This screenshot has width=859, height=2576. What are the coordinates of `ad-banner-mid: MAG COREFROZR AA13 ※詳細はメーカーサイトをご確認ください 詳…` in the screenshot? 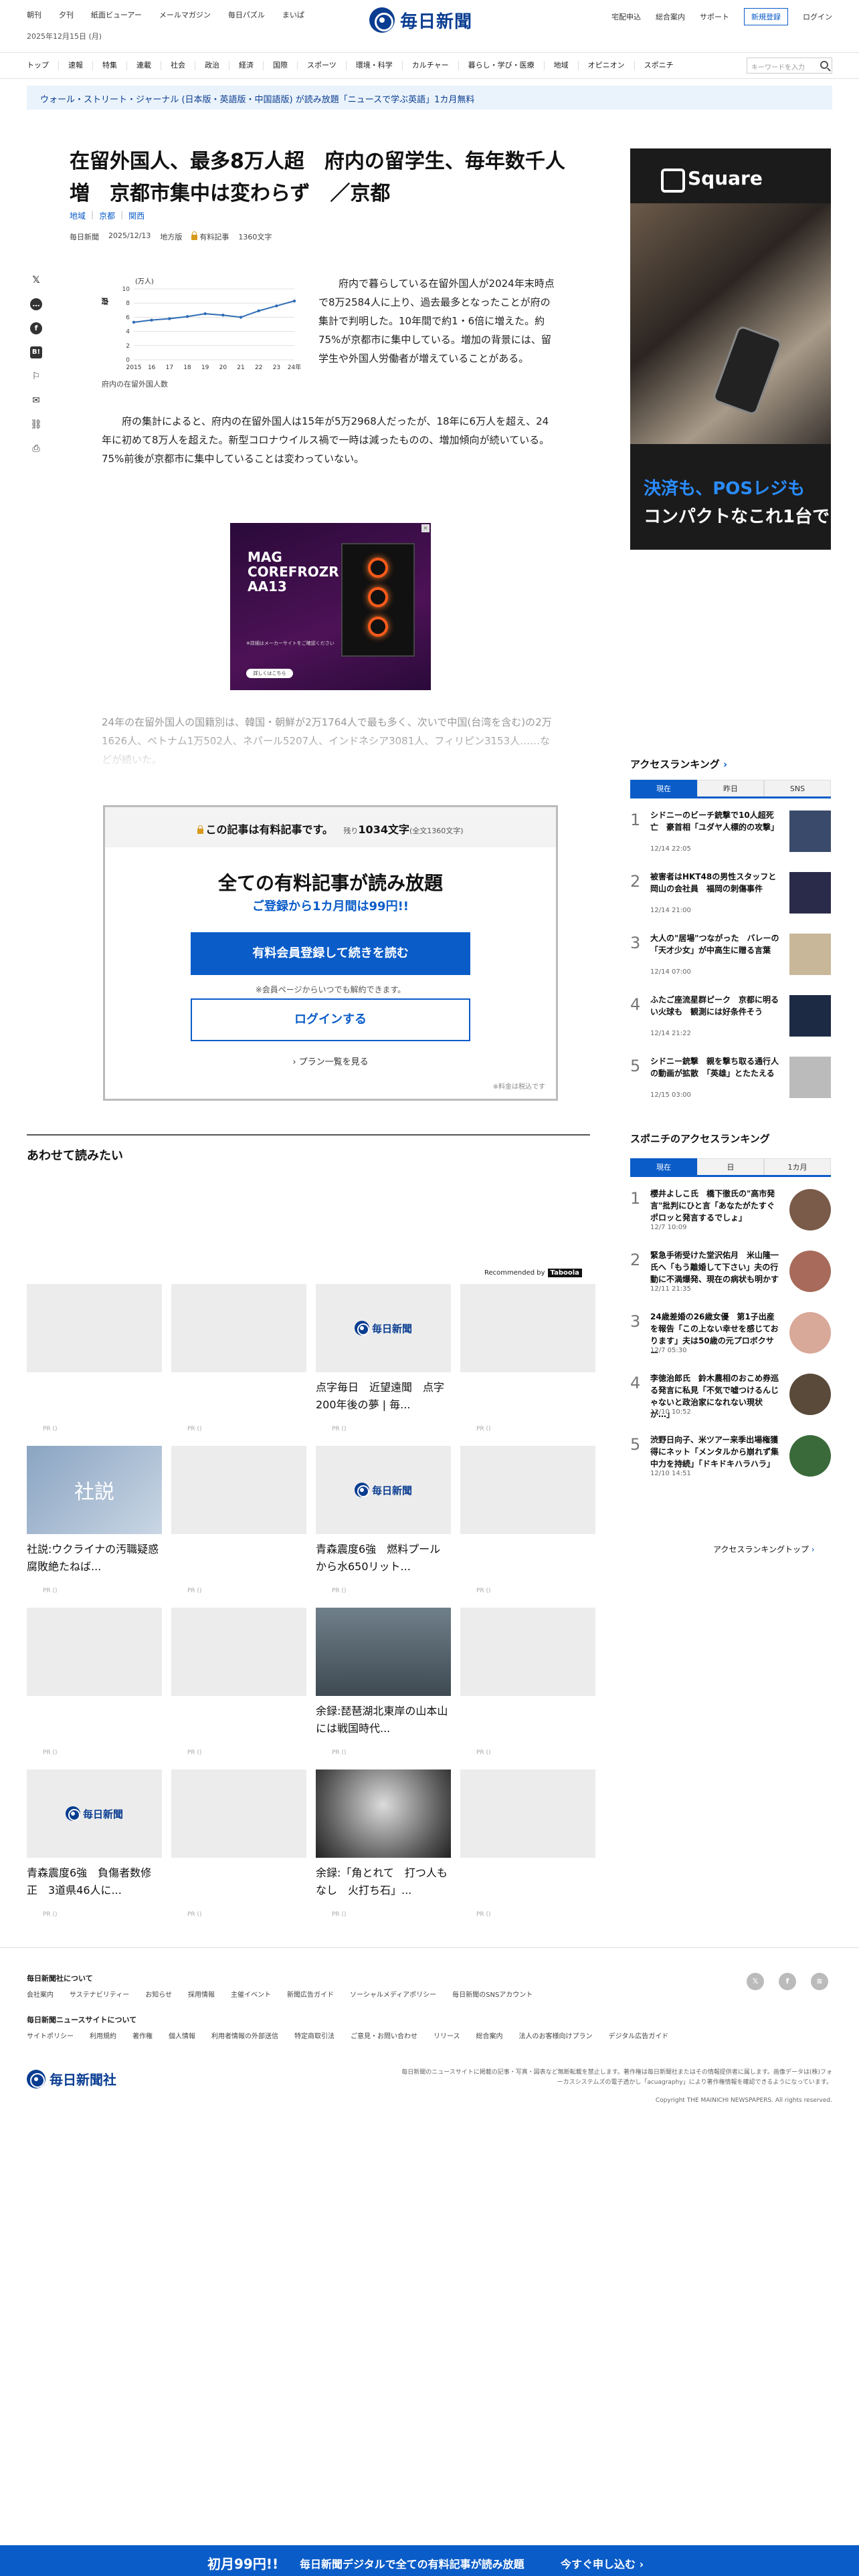 It's located at (330, 606).